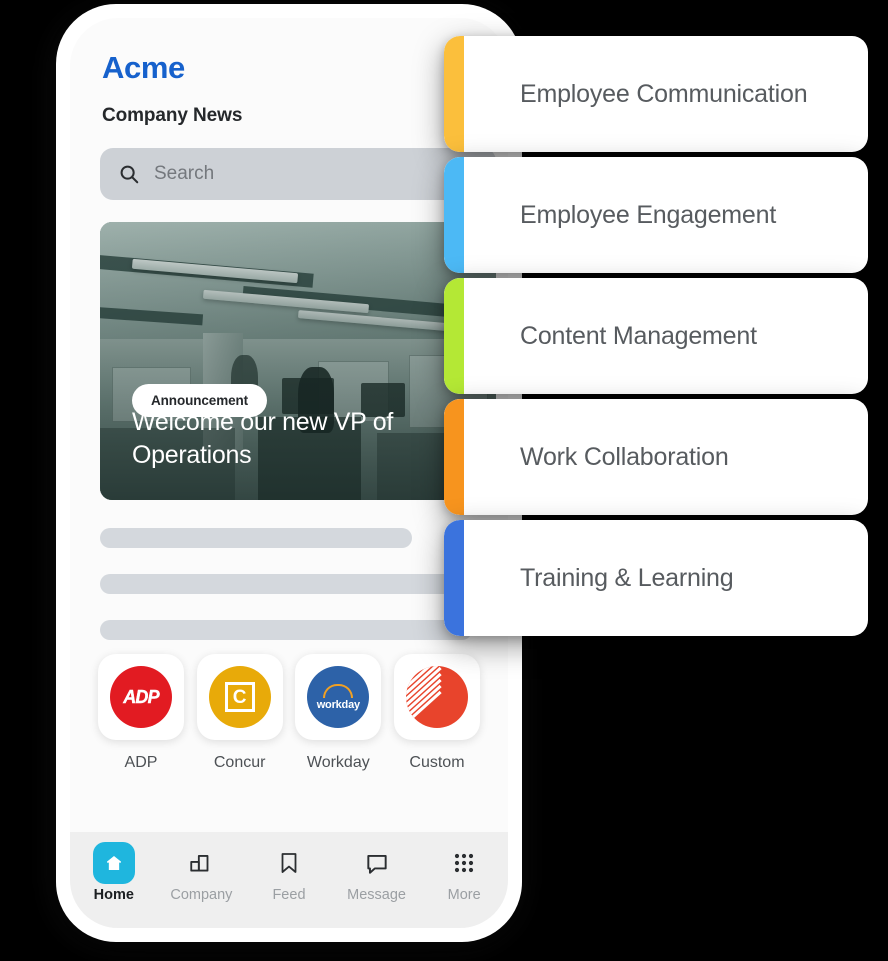  Describe the element at coordinates (289, 895) in the screenshot. I see `nav-label: Feed` at that location.